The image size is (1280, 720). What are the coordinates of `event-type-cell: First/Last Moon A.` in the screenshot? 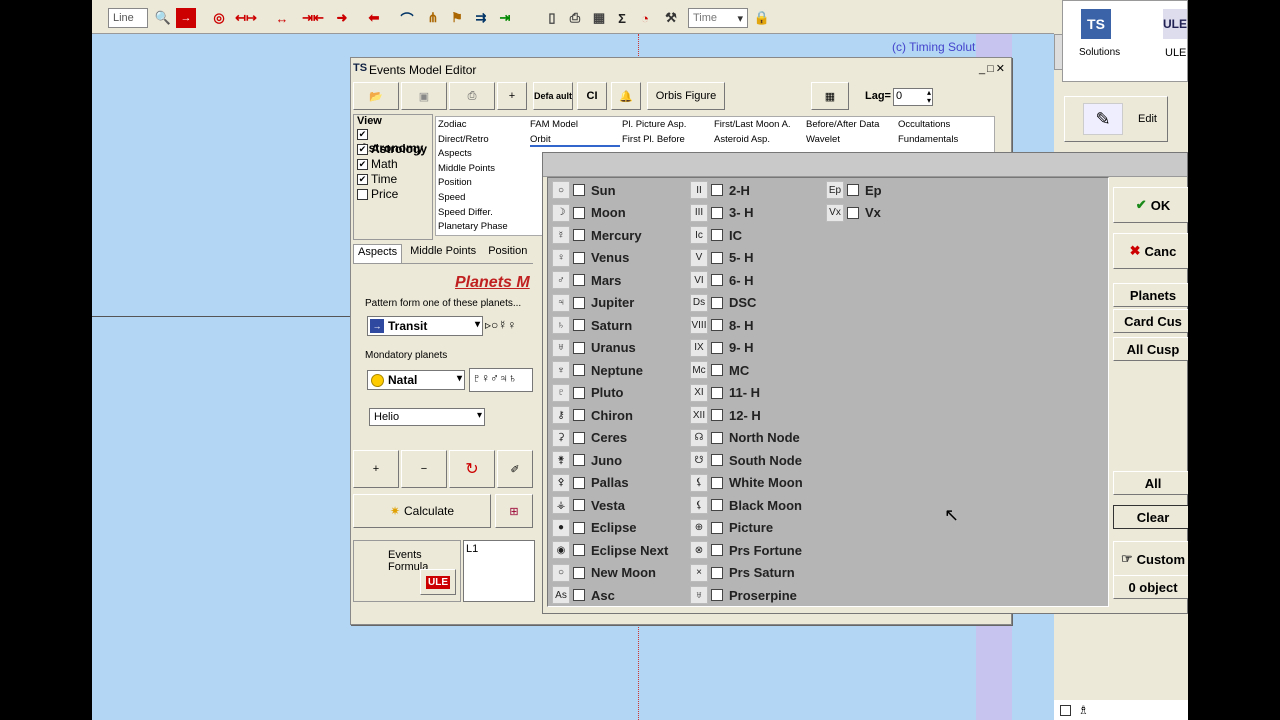 It's located at (752, 124).